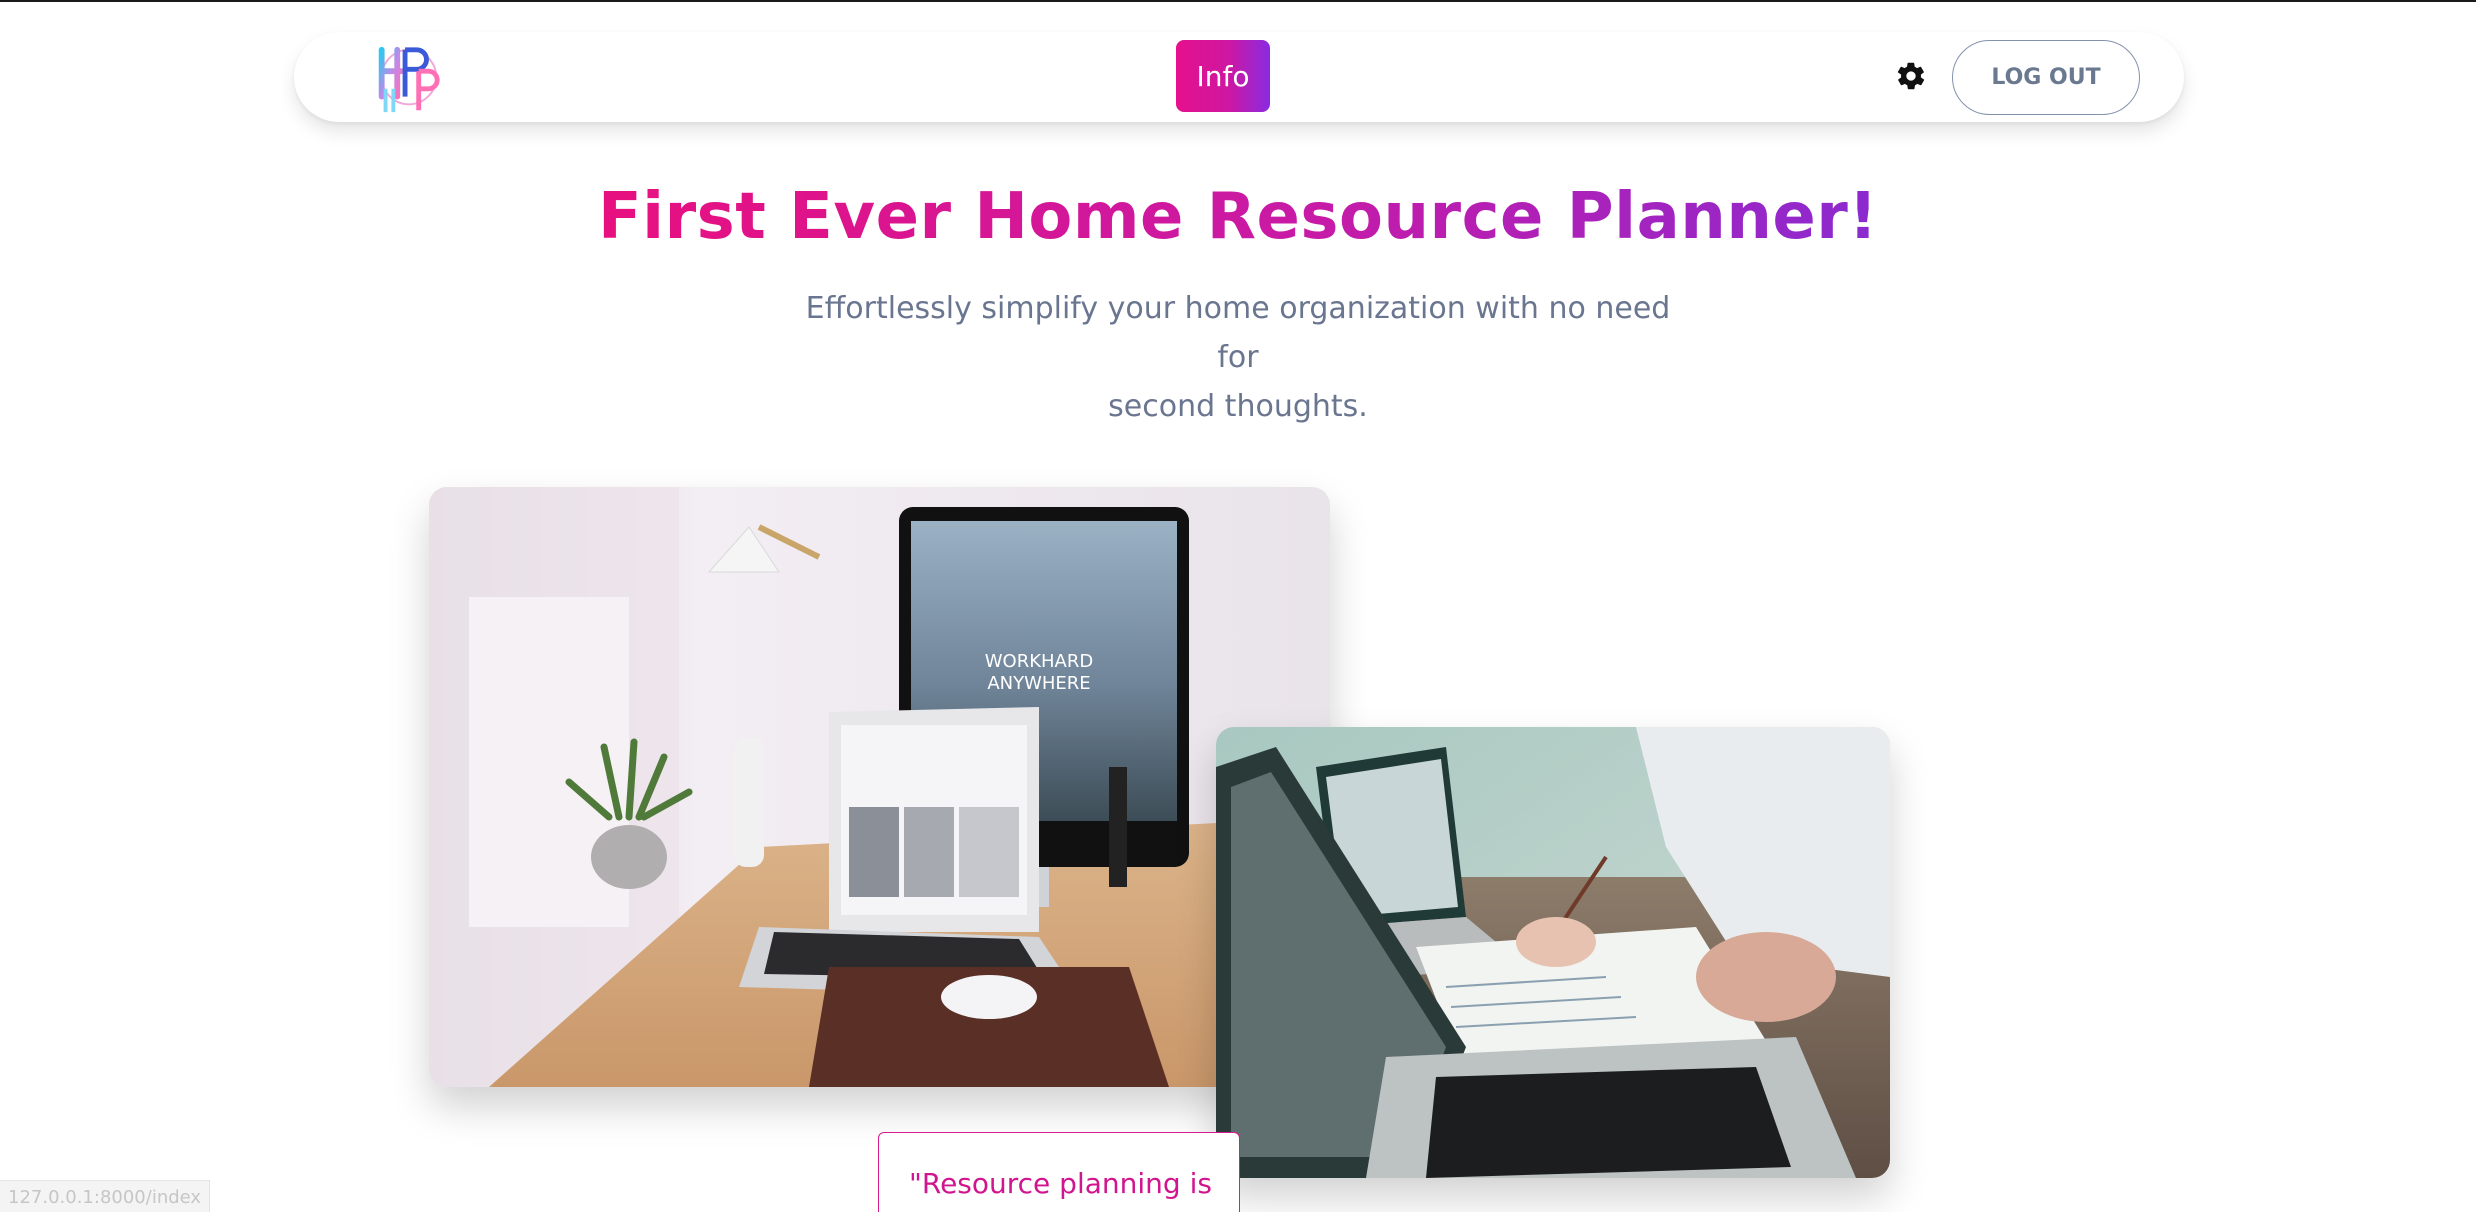  Describe the element at coordinates (1911, 76) in the screenshot. I see `gear-icon` at that location.